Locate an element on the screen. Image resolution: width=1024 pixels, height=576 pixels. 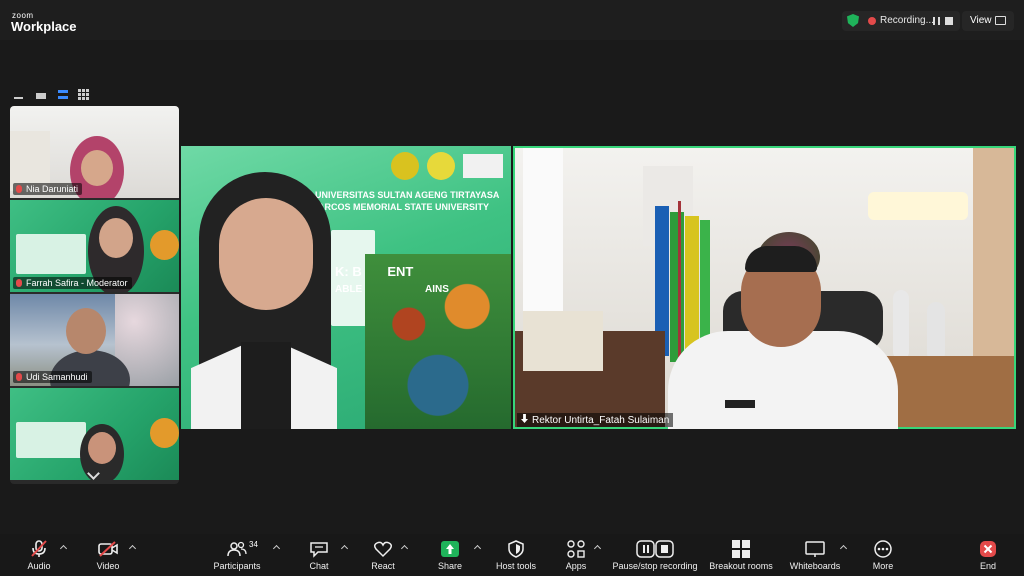
whiteboards-button: Whiteboards is located at coordinates (816, 555).